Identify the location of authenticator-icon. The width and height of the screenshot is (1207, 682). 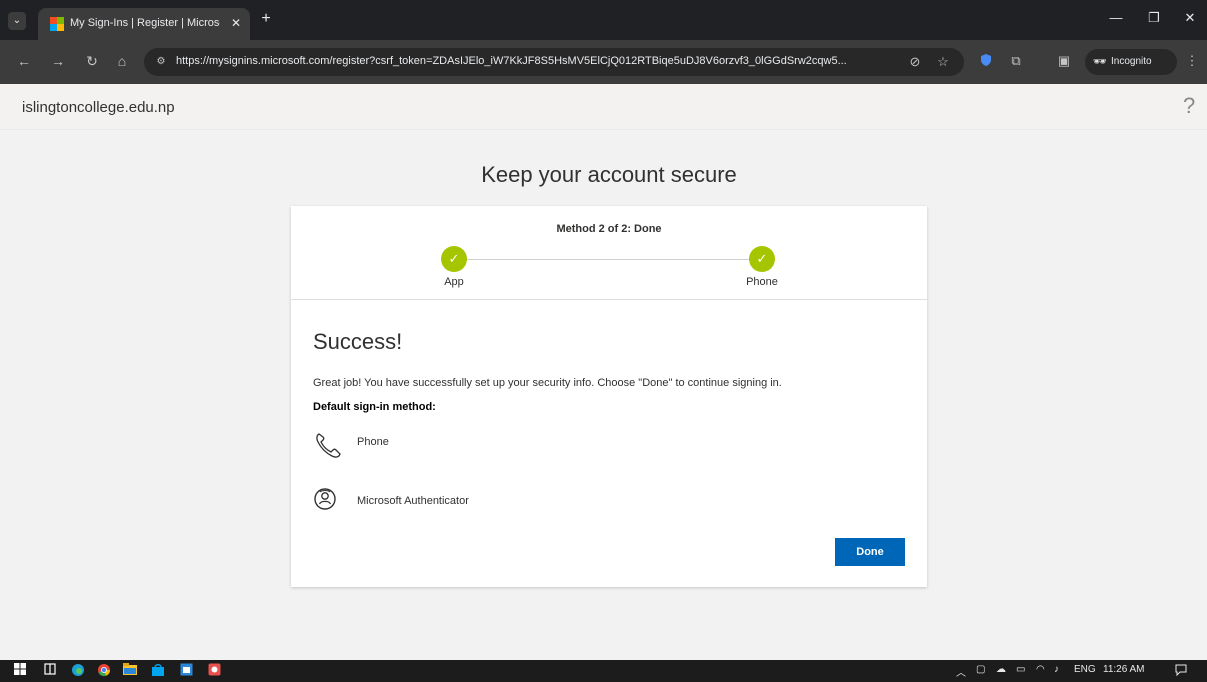
(325, 499).